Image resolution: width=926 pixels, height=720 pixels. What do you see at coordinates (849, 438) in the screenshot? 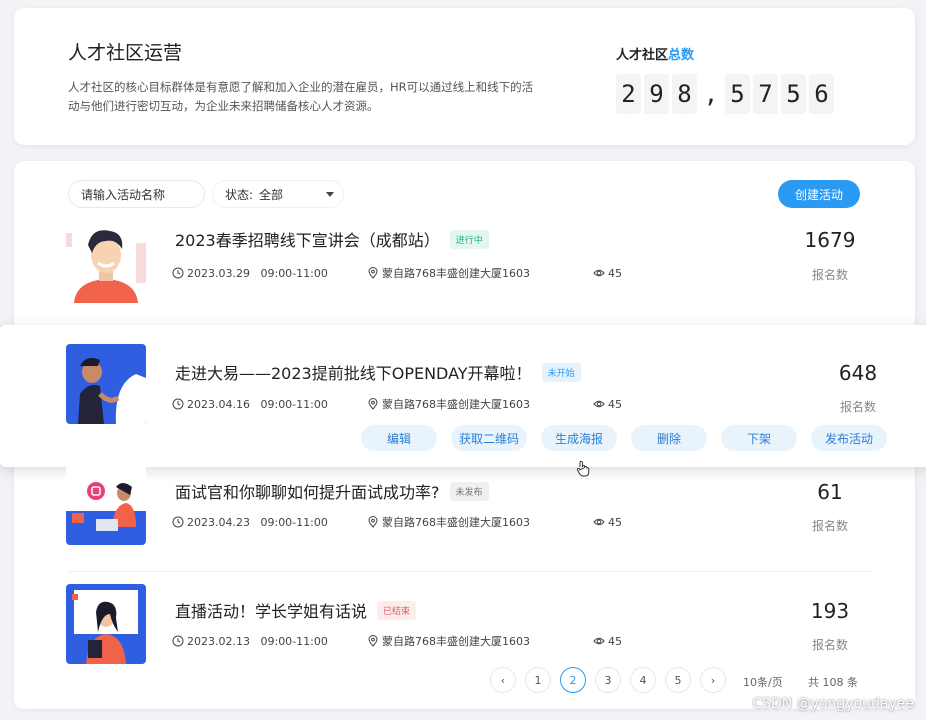
I see `publish-event-button: 发布活动` at bounding box center [849, 438].